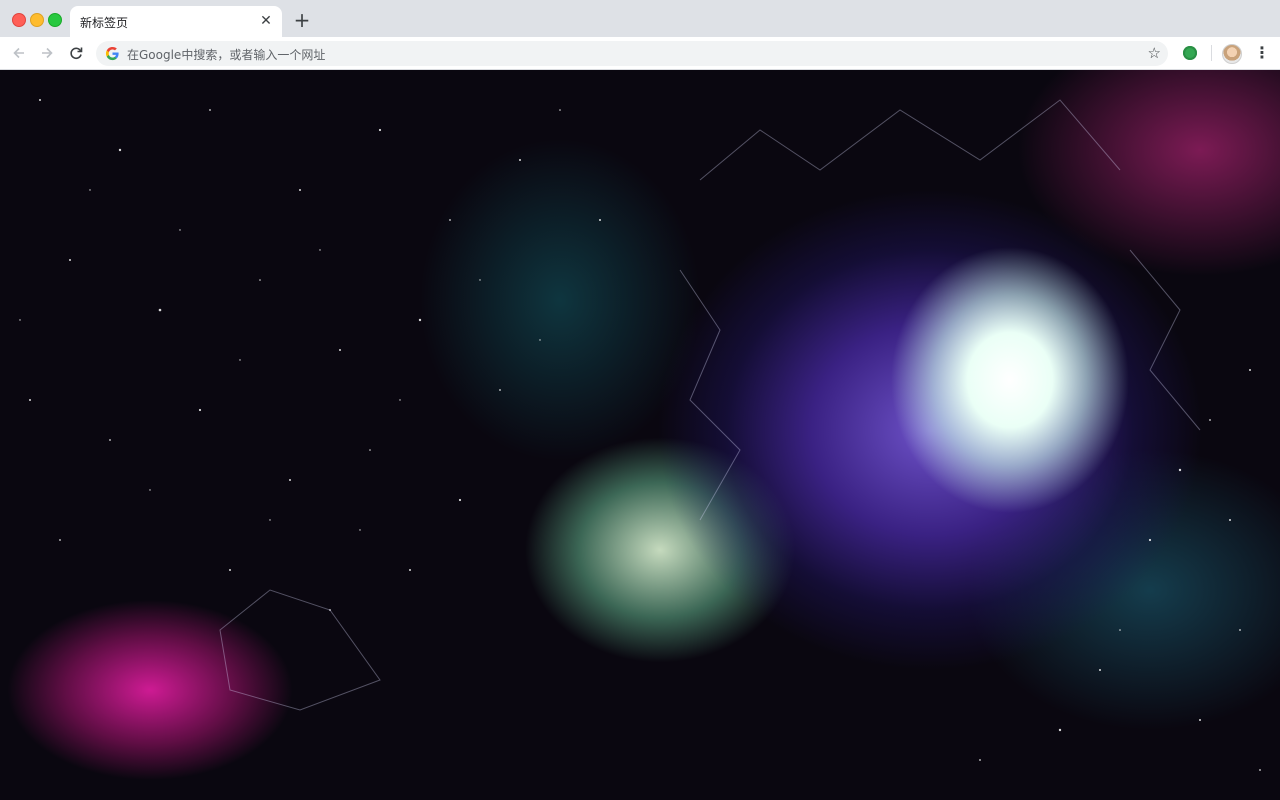  Describe the element at coordinates (19, 53) in the screenshot. I see `arrow-left-icon` at that location.